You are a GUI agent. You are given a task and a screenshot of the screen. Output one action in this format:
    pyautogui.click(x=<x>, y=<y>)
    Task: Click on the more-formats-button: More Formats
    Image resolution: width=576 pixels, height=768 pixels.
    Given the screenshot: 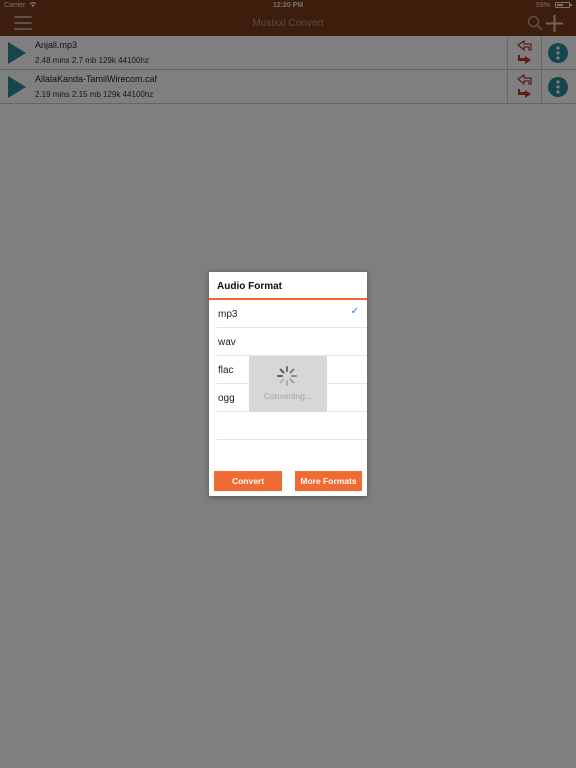 What is the action you would take?
    pyautogui.click(x=328, y=481)
    